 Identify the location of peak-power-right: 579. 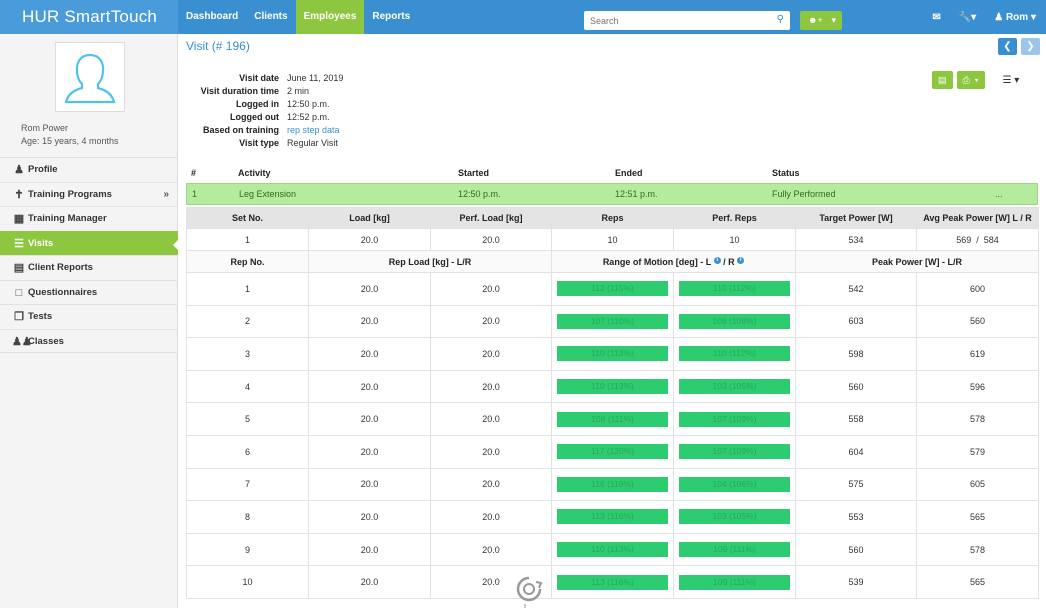
(977, 451).